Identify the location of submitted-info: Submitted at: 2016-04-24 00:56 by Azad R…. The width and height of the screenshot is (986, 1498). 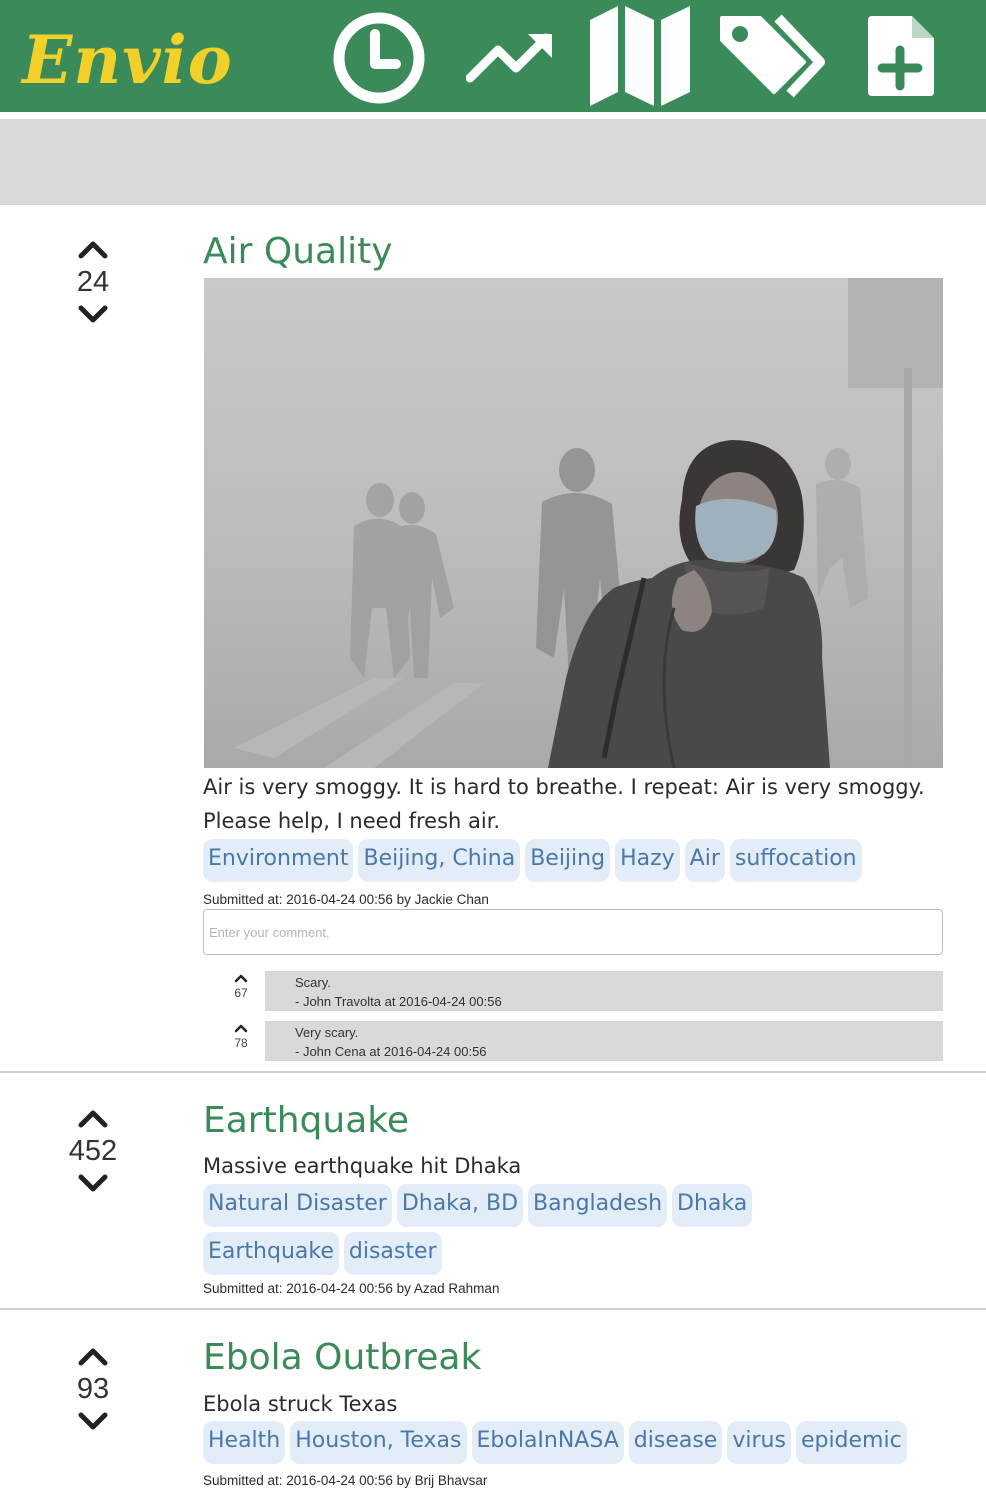
(351, 1288).